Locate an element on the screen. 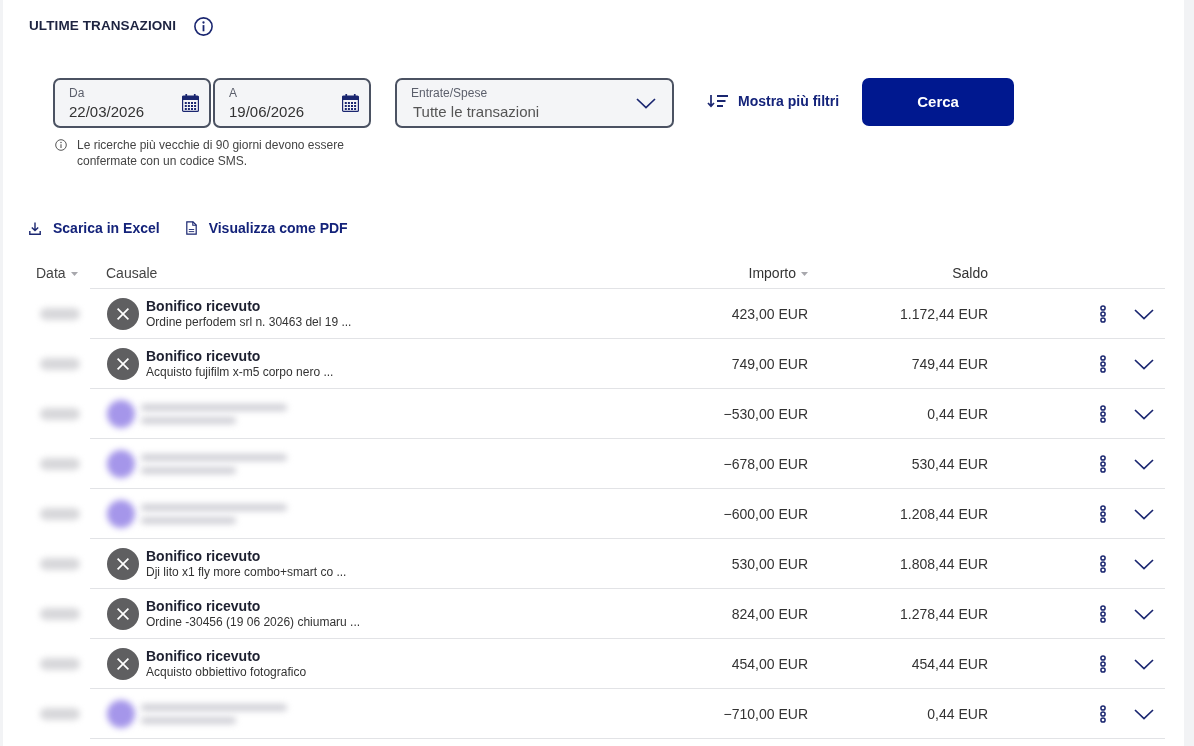 The width and height of the screenshot is (1194, 746). transaction-amount: 423,00 EUR is located at coordinates (769, 313).